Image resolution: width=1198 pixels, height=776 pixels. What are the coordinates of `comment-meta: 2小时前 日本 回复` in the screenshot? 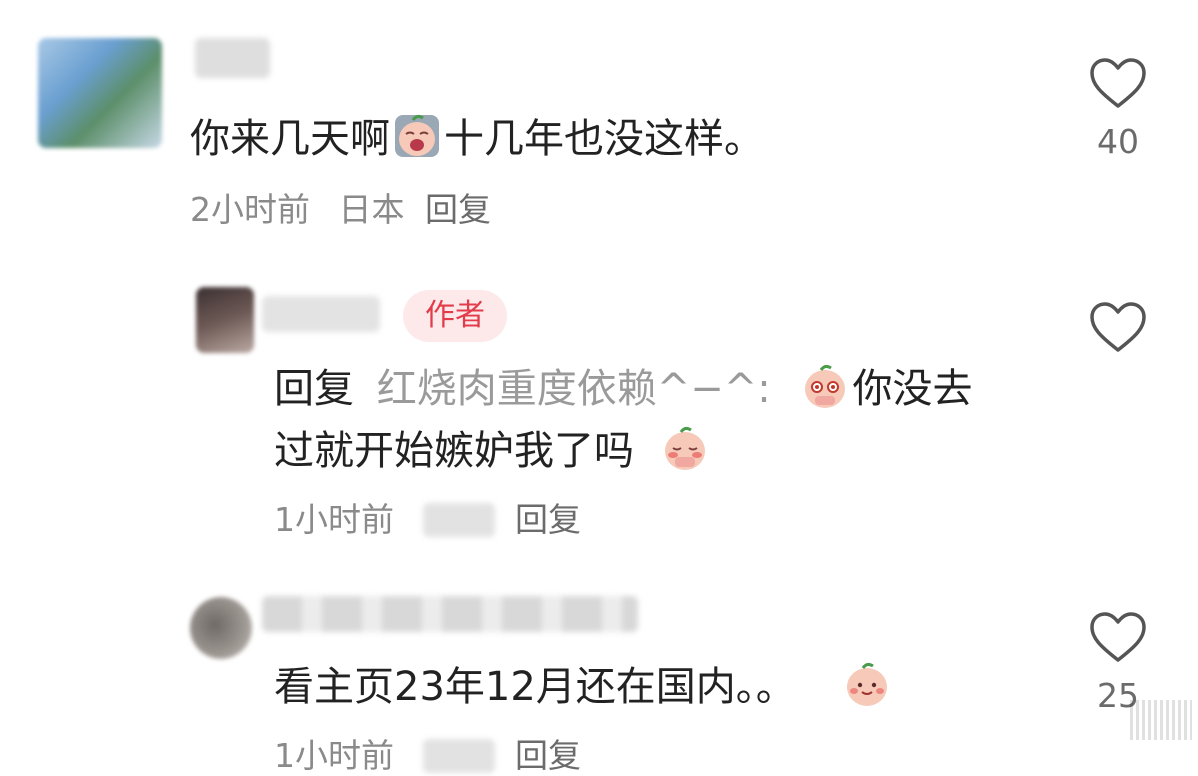 It's located at (340, 210).